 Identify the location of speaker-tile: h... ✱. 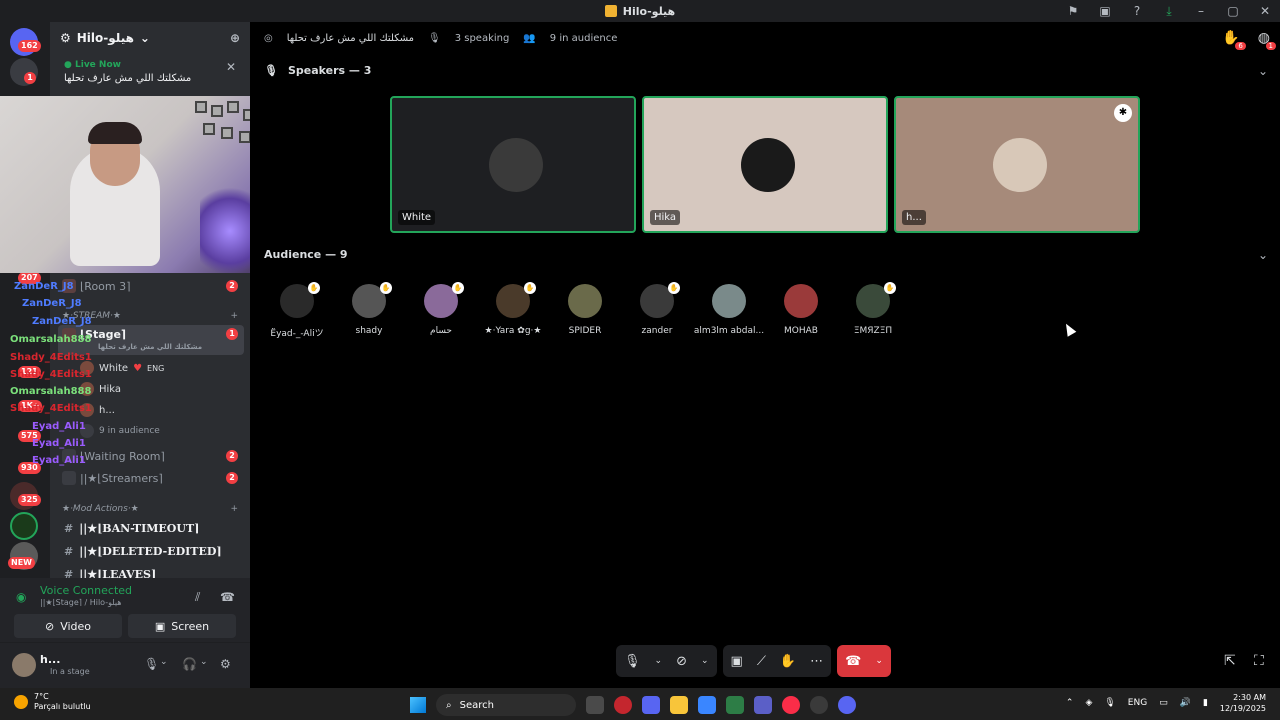
(1017, 164).